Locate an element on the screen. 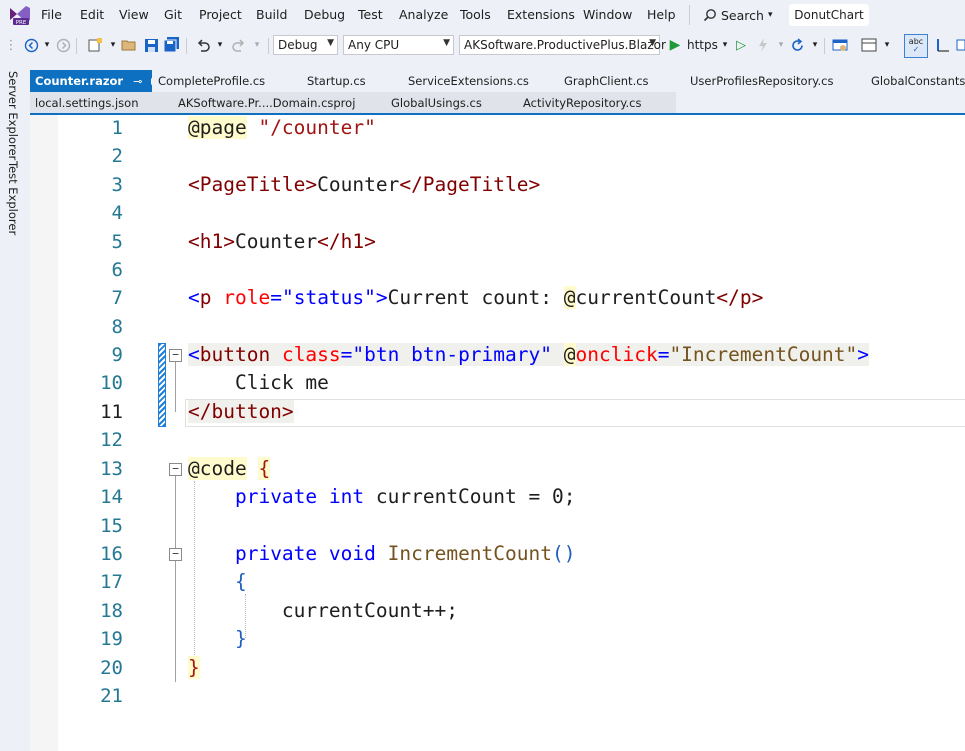 Image resolution: width=965 pixels, height=751 pixels. line-number: 10 is located at coordinates (111, 383).